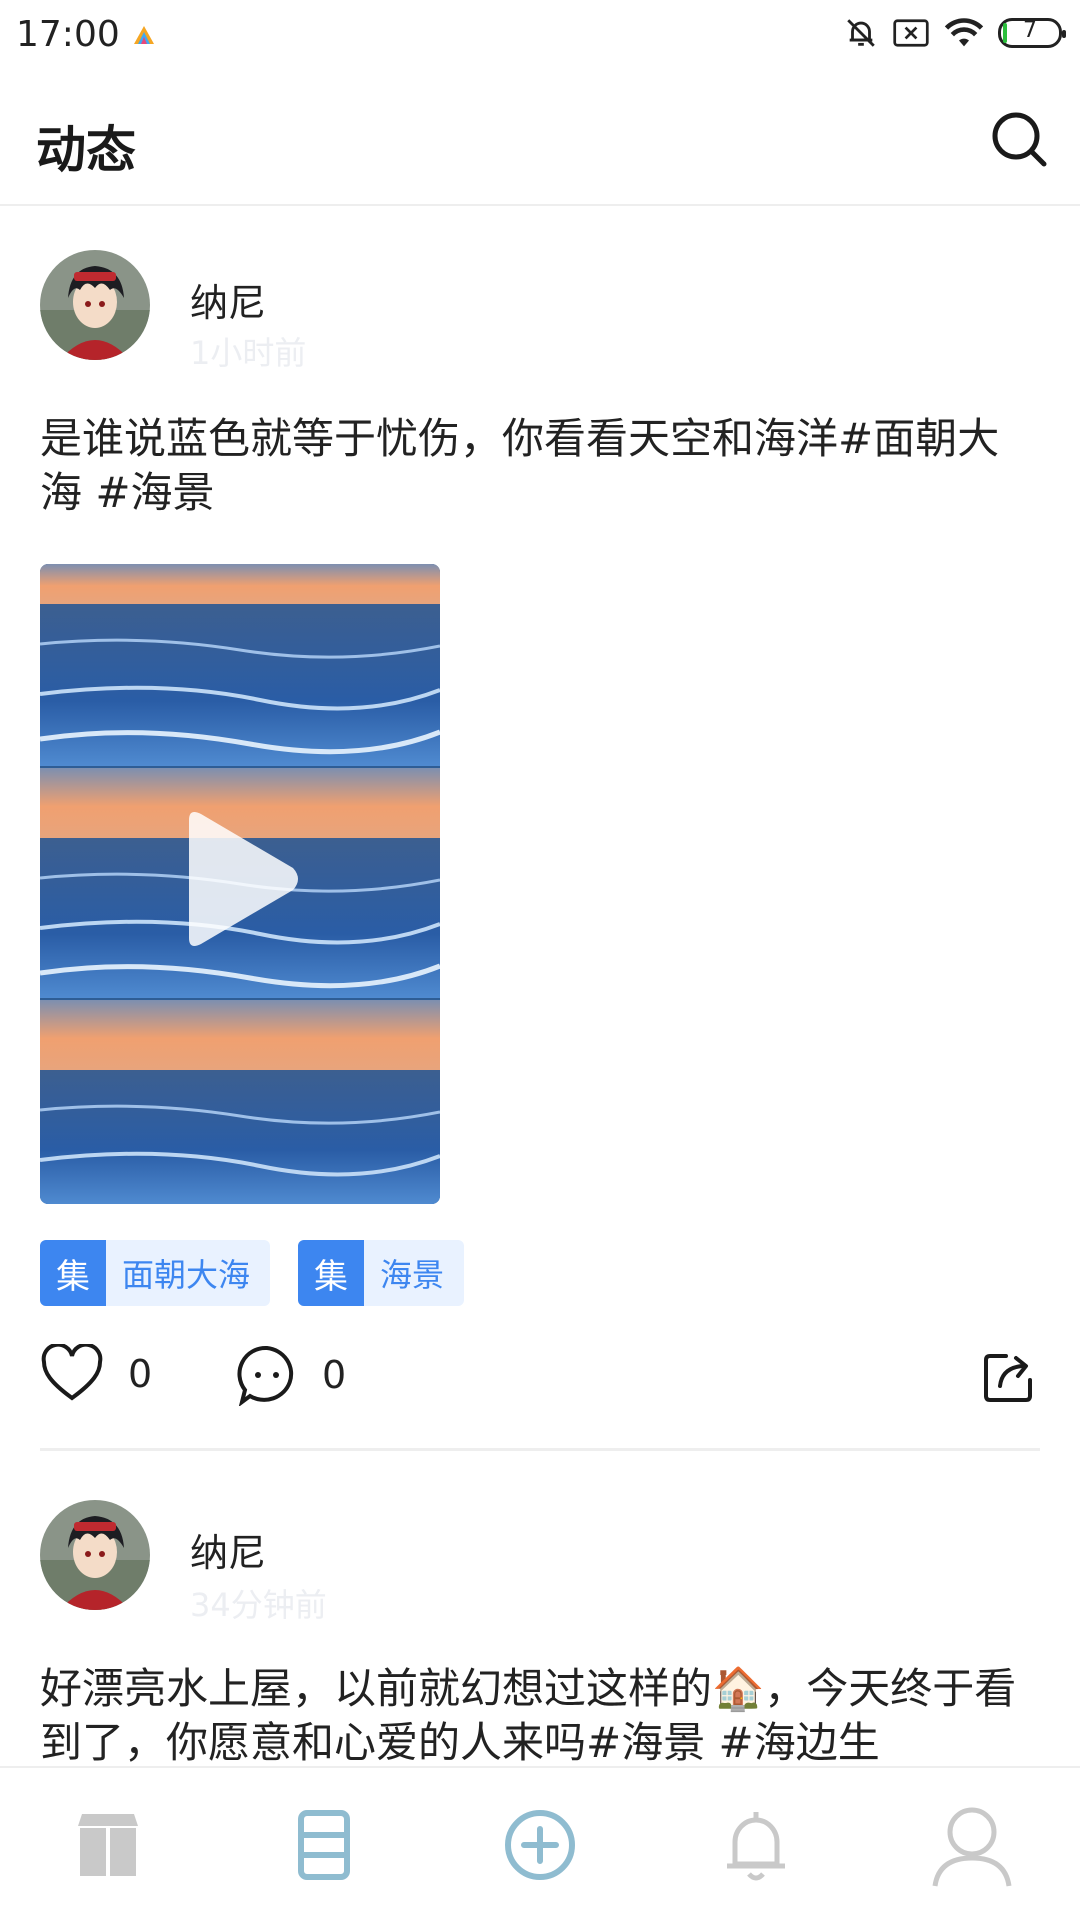 This screenshot has height=1922, width=1080. I want to click on profile-icon, so click(972, 1847).